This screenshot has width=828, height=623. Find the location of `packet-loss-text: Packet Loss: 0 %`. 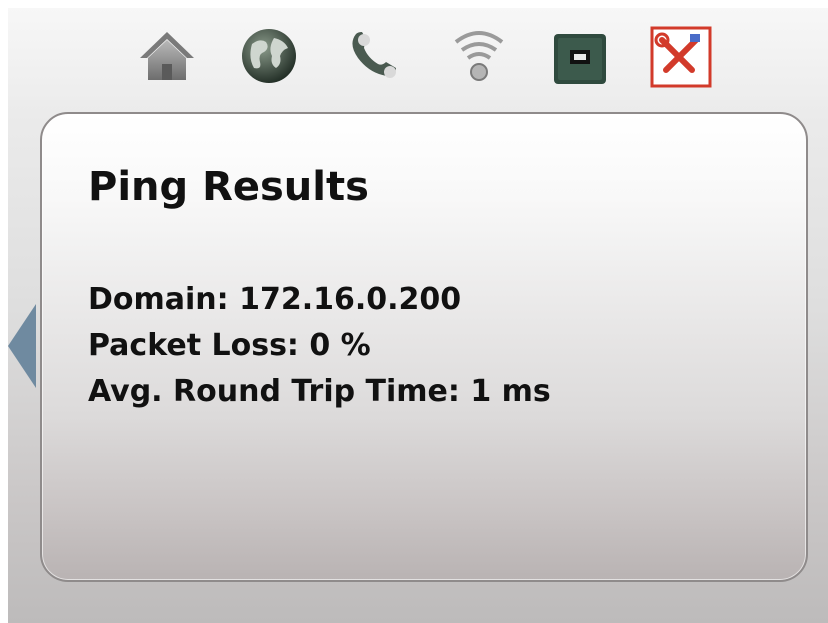

packet-loss-text: Packet Loss: 0 % is located at coordinates (229, 345).